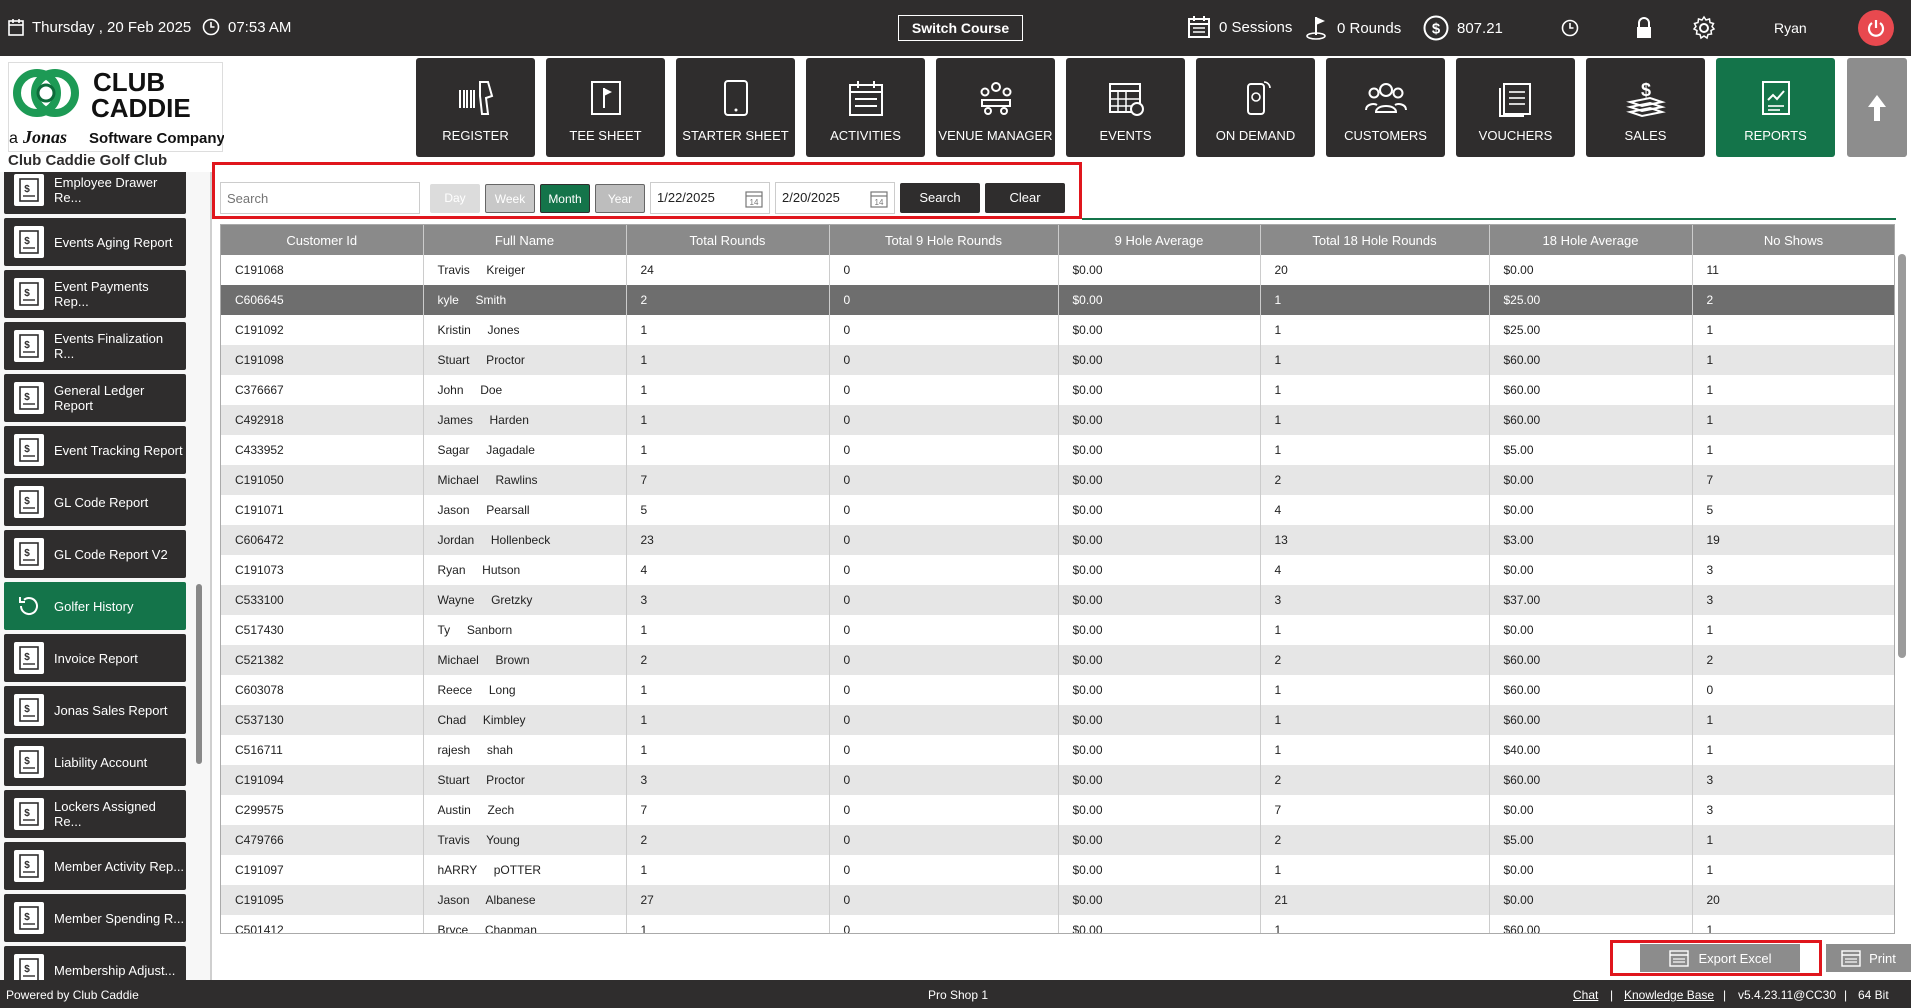 This screenshot has height=1008, width=1911. What do you see at coordinates (525, 240) in the screenshot?
I see `column-header: Full Name` at bounding box center [525, 240].